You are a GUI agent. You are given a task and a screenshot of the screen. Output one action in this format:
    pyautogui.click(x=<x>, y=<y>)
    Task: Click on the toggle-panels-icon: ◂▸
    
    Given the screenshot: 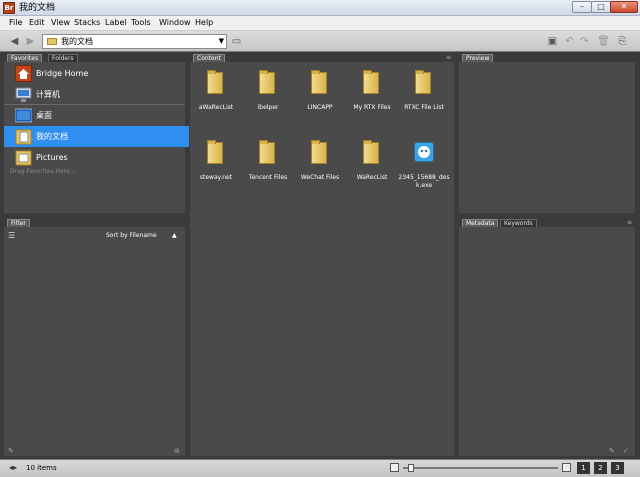 What is the action you would take?
    pyautogui.click(x=13, y=468)
    